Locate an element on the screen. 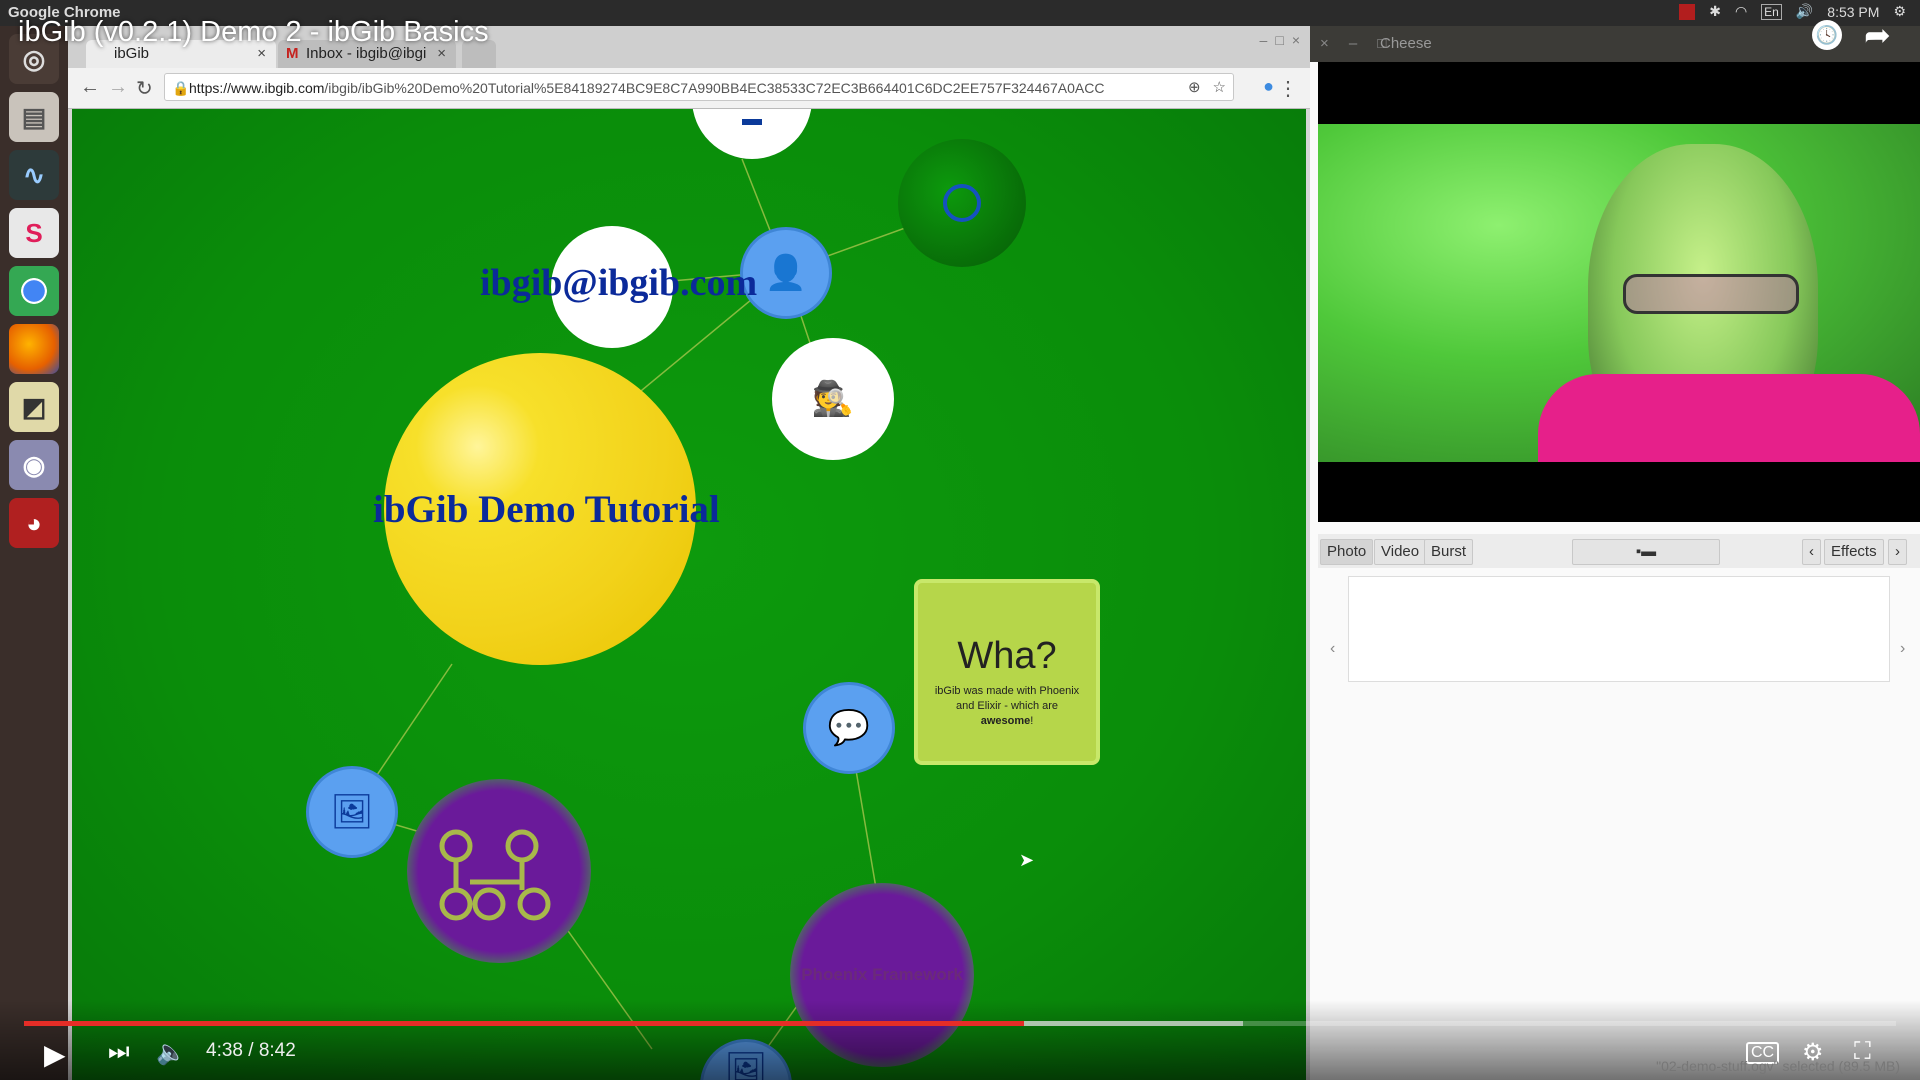 The image size is (1920, 1080). ring-icon is located at coordinates (962, 203).